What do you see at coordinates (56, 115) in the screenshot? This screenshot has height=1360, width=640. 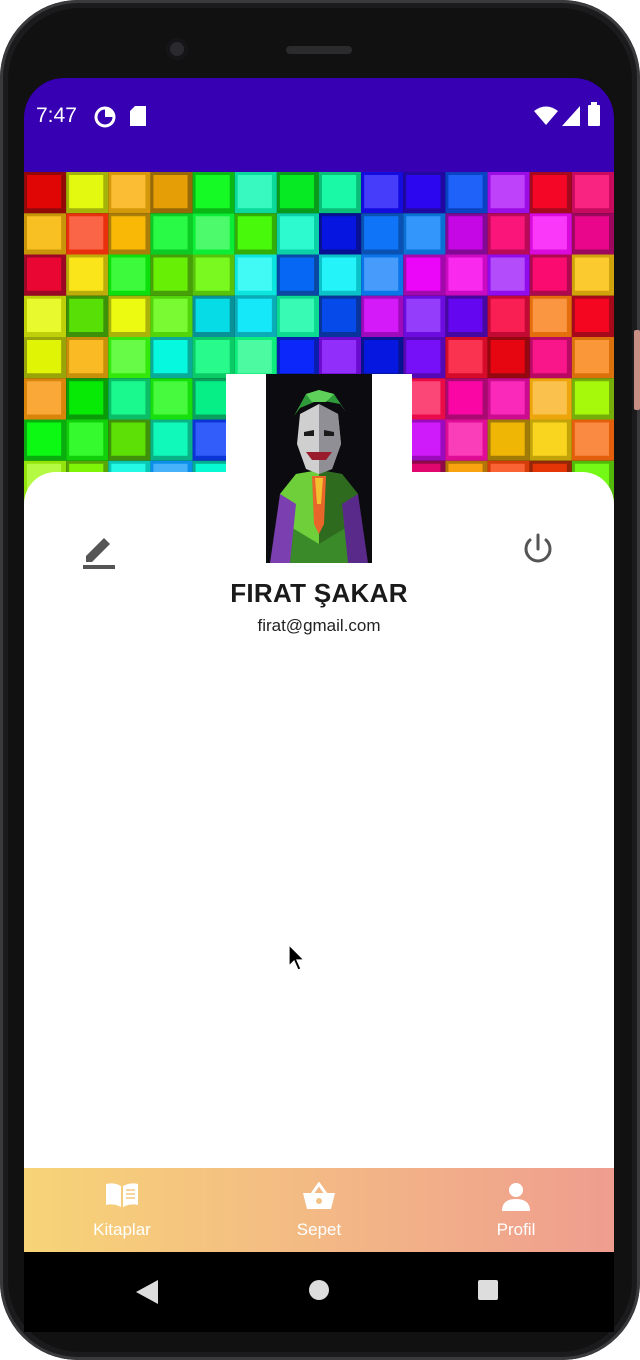 I see `status-time: 7:47` at bounding box center [56, 115].